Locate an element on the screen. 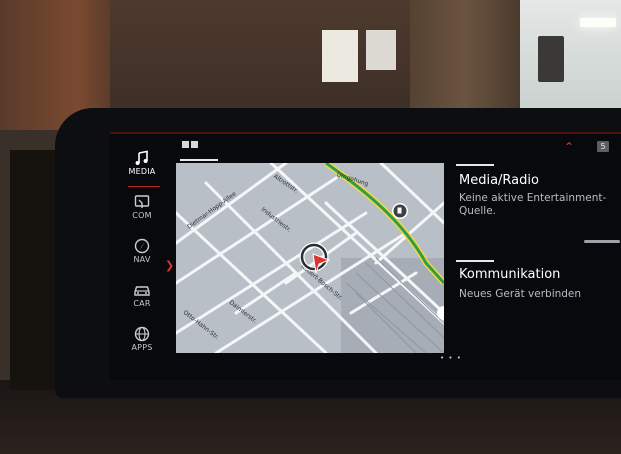 The image size is (621, 454). sidebar-item-com: COM is located at coordinates (142, 214).